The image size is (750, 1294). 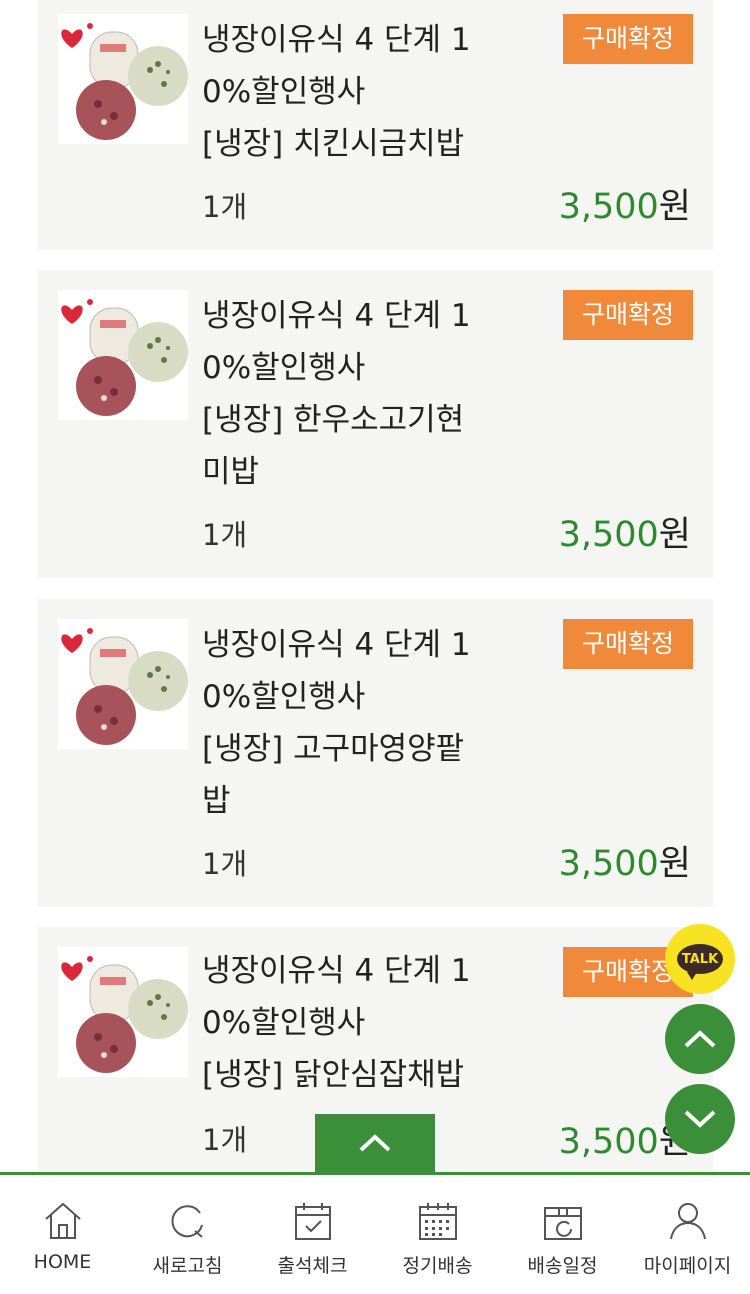 I want to click on home-icon, so click(x=62, y=1220).